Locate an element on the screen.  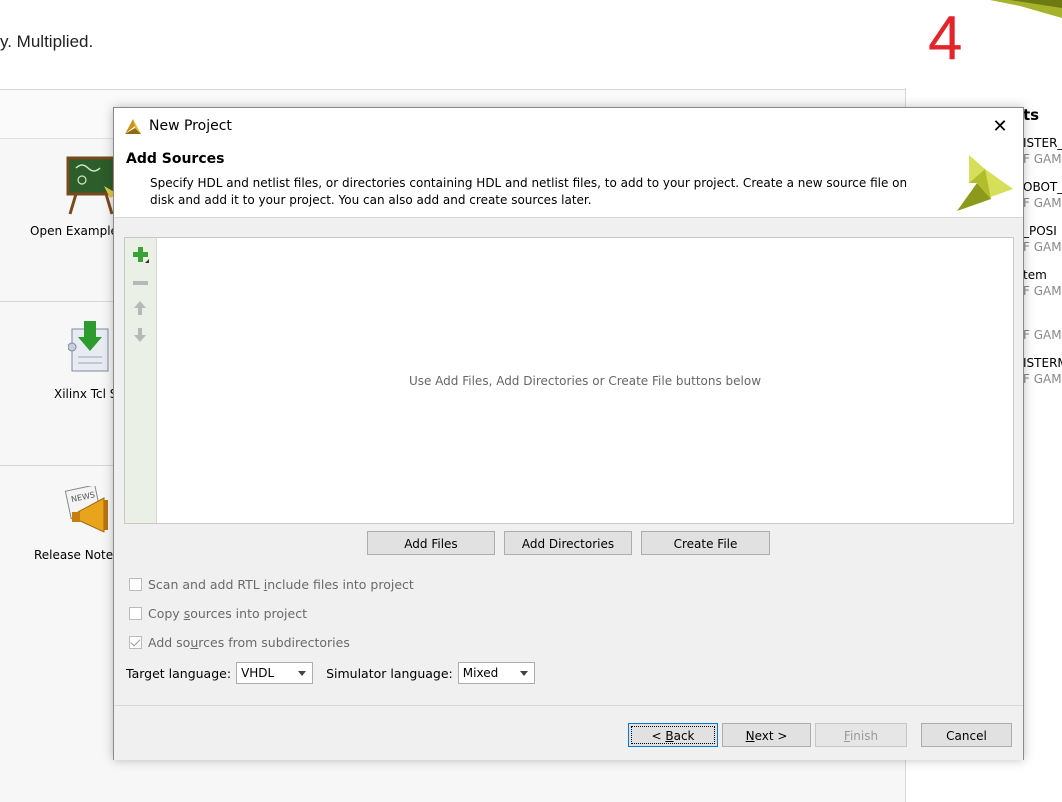
add-files-button: Add Files is located at coordinates (431, 543).